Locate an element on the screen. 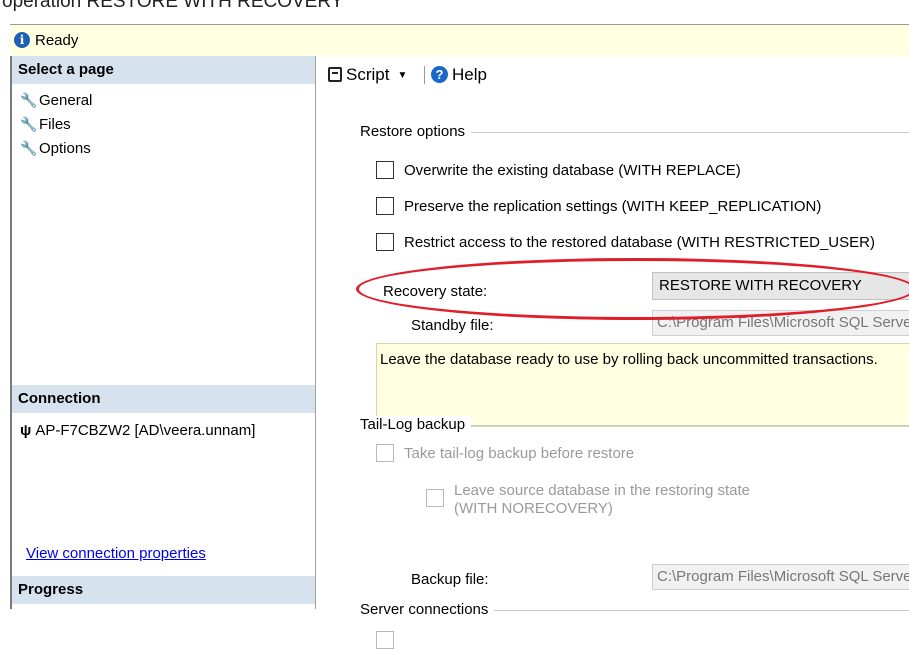  norecovery-checkbox-box is located at coordinates (435, 498).